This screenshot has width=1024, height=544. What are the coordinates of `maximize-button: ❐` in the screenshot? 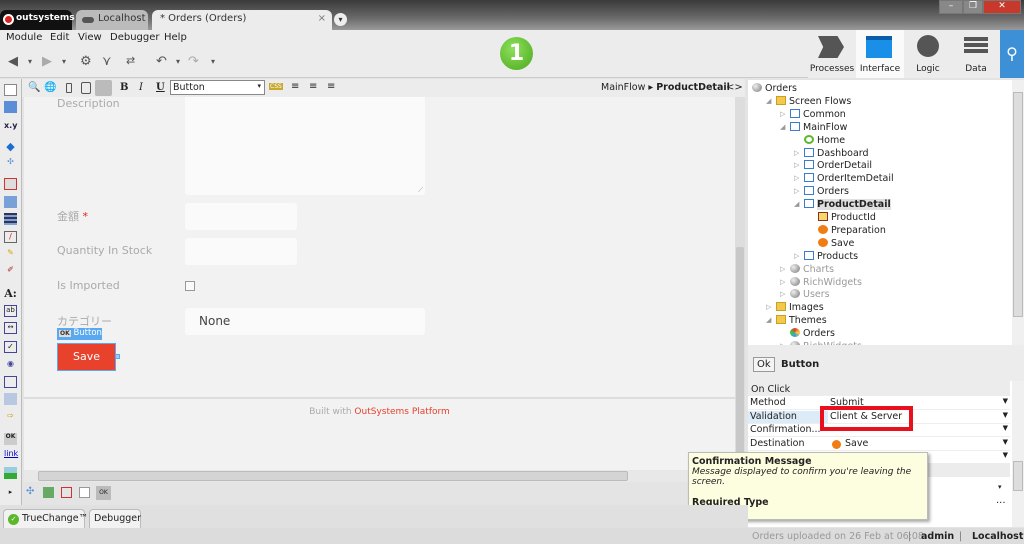 It's located at (973, 7).